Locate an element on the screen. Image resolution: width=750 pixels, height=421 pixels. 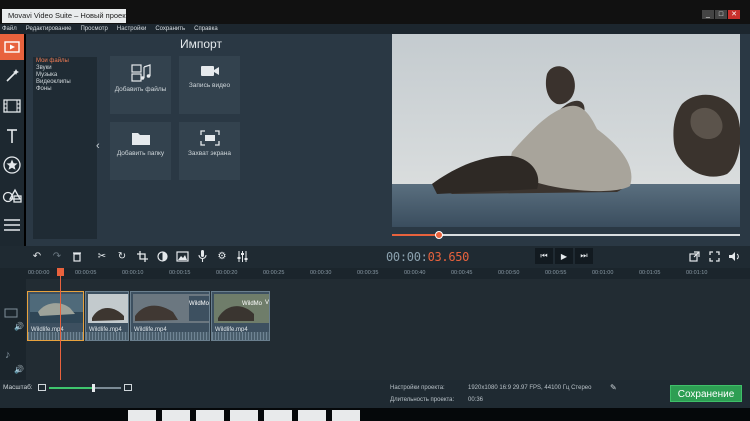
ruler-tick: 00:00:25 is located at coordinates (274, 273).